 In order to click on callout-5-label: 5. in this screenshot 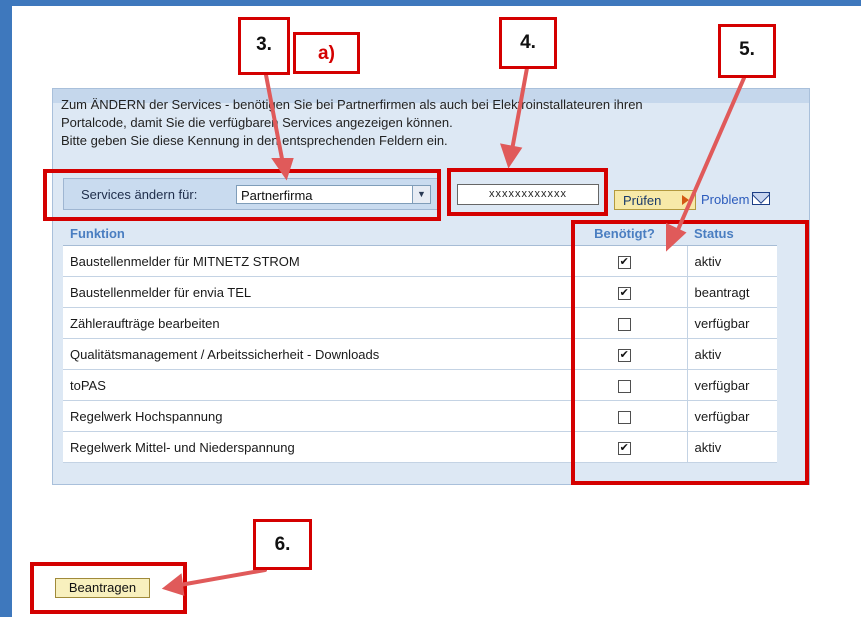, I will do `click(747, 49)`.